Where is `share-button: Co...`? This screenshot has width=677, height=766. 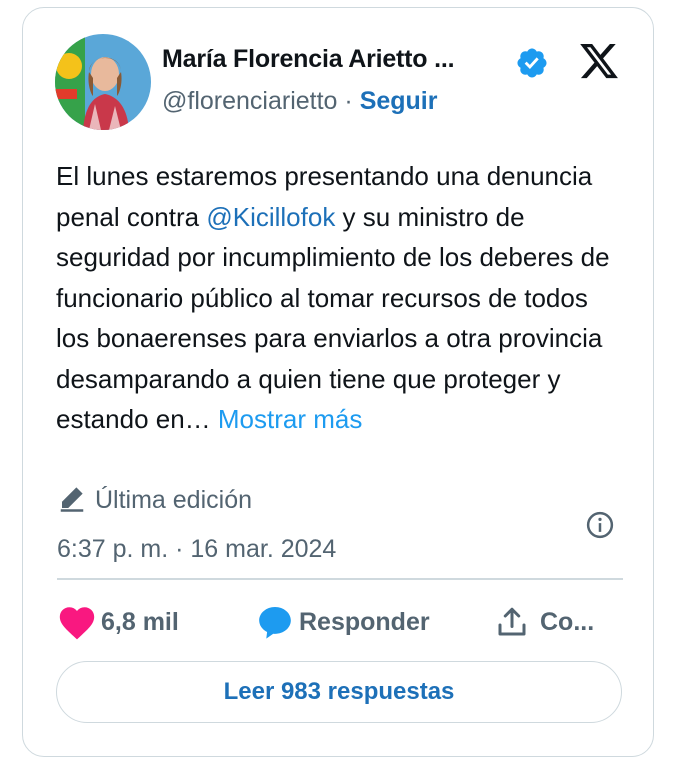 share-button: Co... is located at coordinates (544, 622).